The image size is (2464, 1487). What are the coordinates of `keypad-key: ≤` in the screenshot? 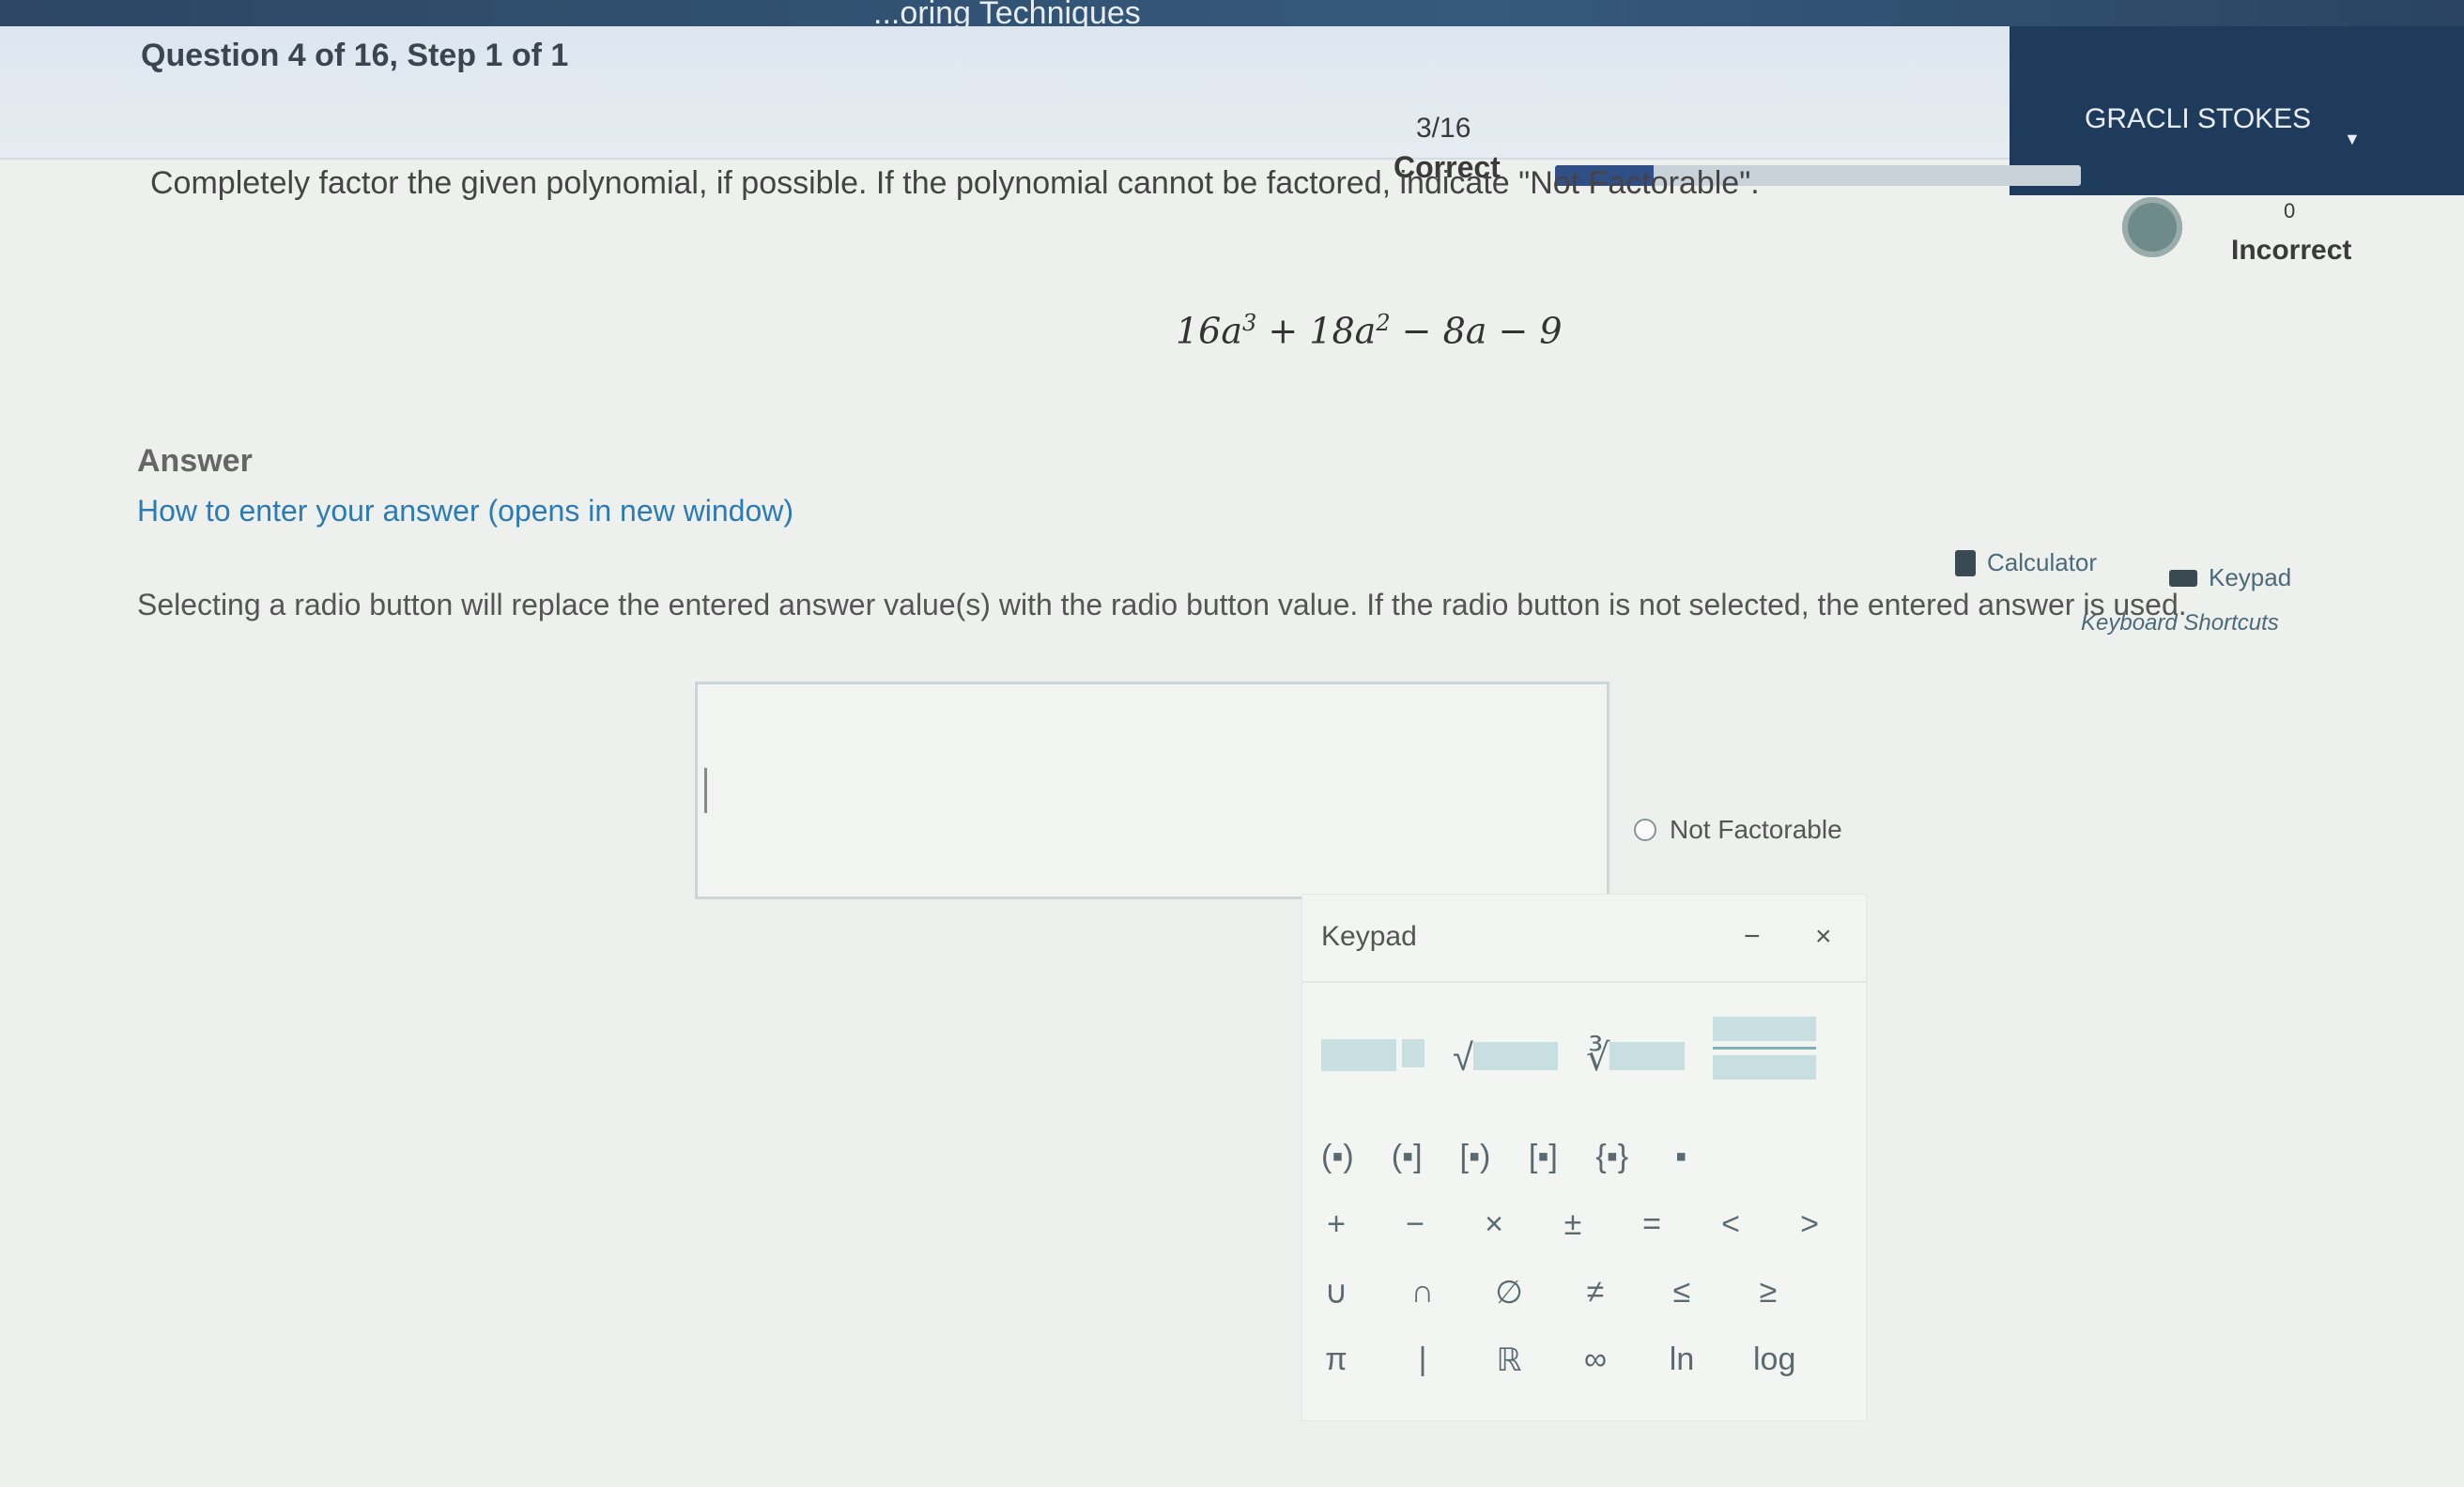 It's located at (1682, 1292).